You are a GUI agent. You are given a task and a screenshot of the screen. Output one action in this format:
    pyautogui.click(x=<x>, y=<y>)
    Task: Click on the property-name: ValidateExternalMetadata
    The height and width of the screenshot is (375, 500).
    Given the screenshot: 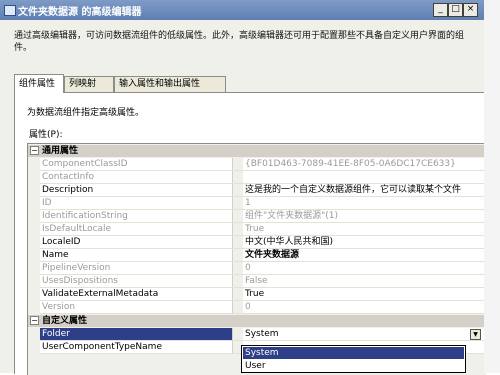 What is the action you would take?
    pyautogui.click(x=136, y=294)
    